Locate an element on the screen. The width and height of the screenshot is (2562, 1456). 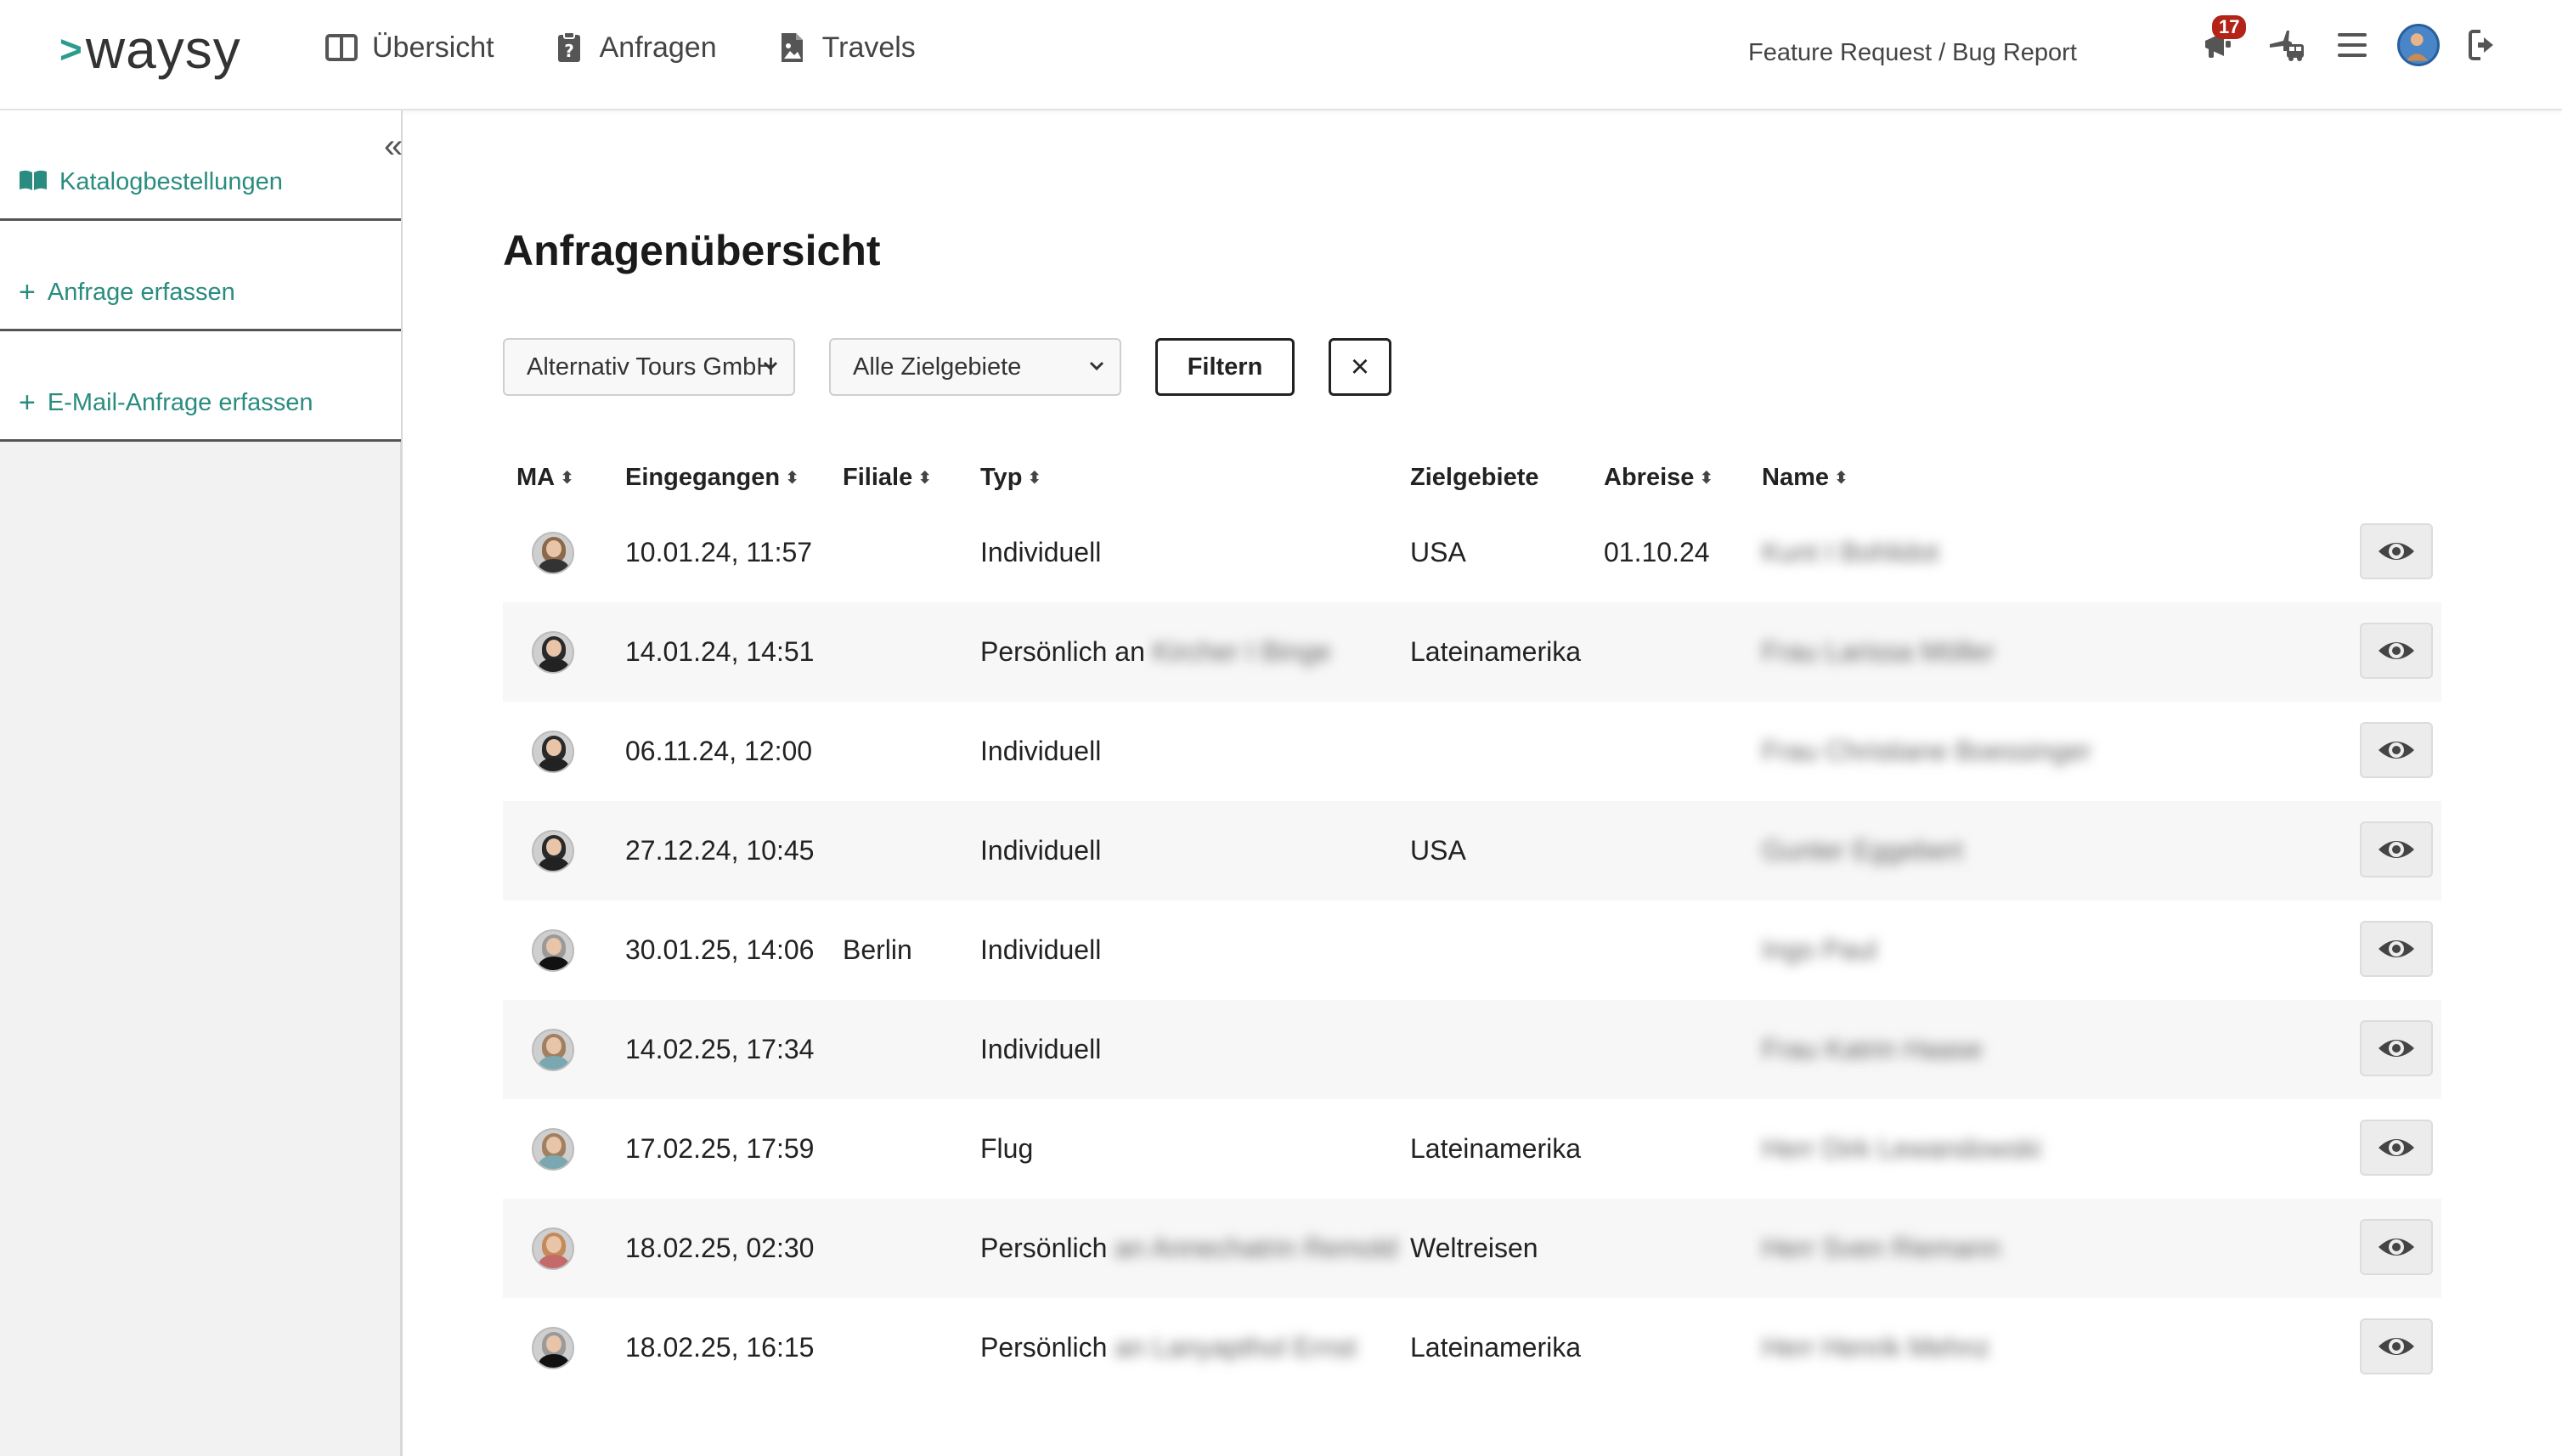
cell-type-label: Persönlich an is located at coordinates (1062, 651).